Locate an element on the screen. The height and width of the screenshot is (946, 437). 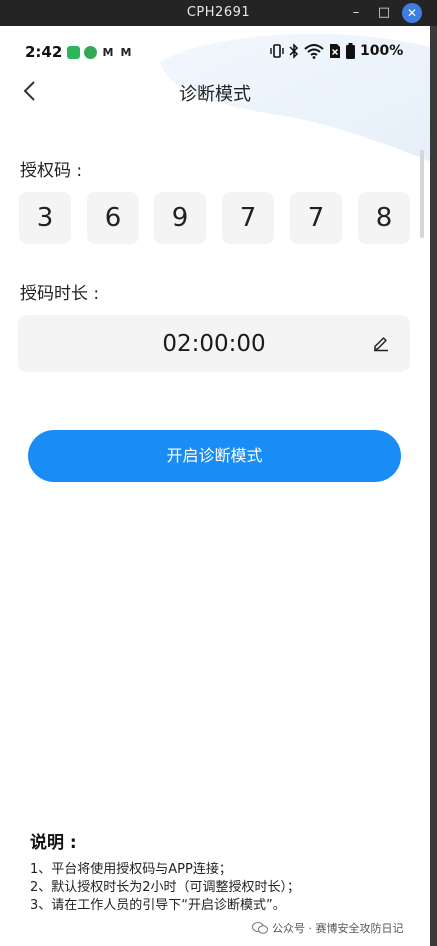
code-digit: 9 is located at coordinates (180, 218).